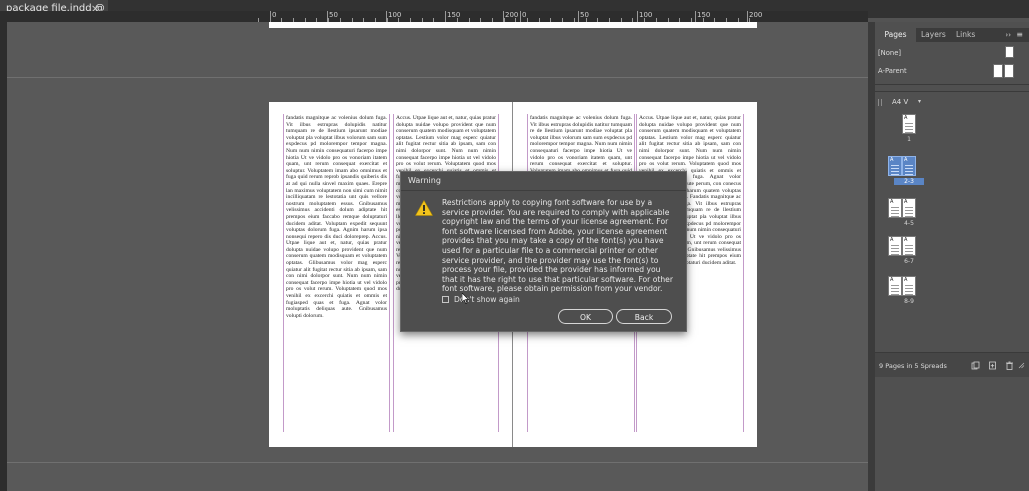  I want to click on panel-tab-bar: Pages Layers Links ›› ≡, so click(952, 35).